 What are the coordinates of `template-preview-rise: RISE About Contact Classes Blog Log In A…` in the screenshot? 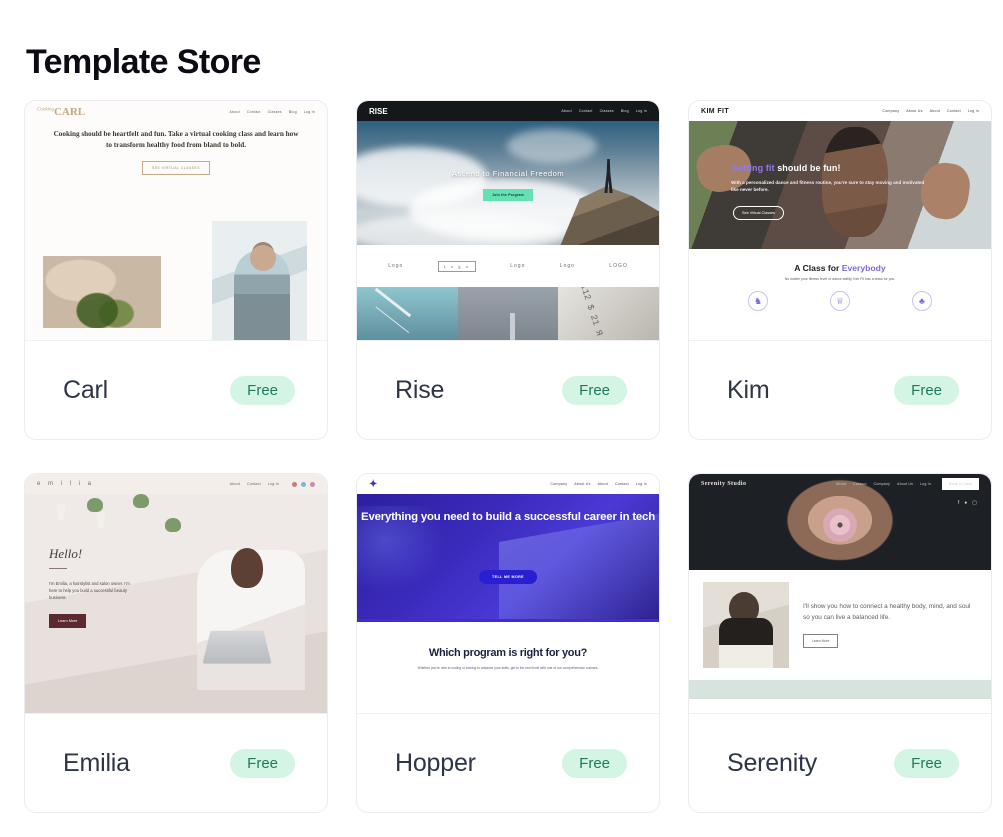 It's located at (508, 221).